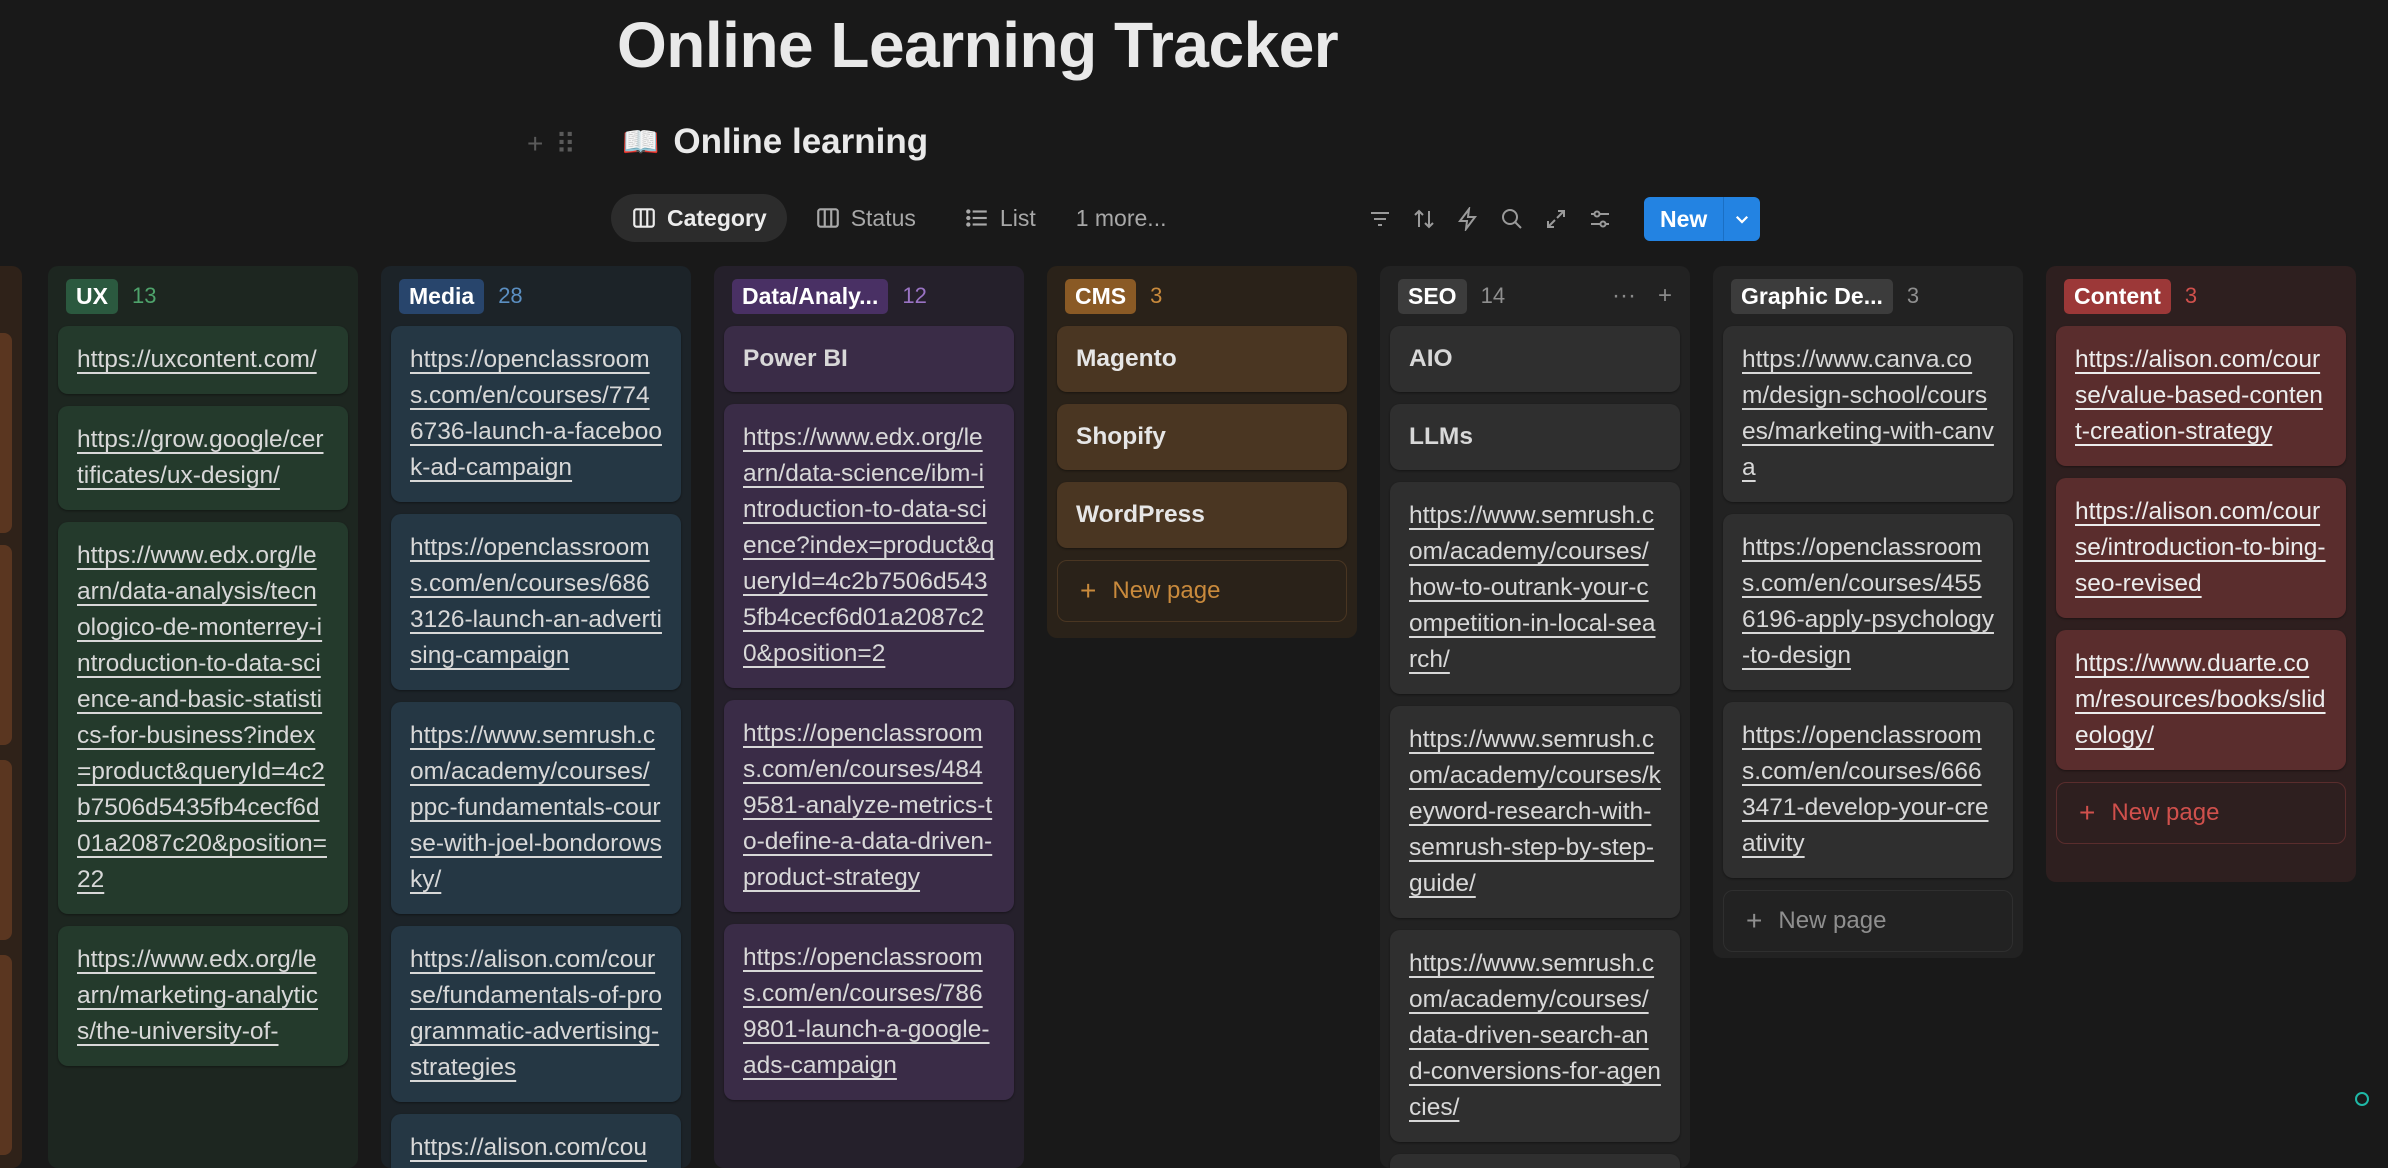 The image size is (2388, 1168). Describe the element at coordinates (1468, 219) in the screenshot. I see `lightning-icon` at that location.